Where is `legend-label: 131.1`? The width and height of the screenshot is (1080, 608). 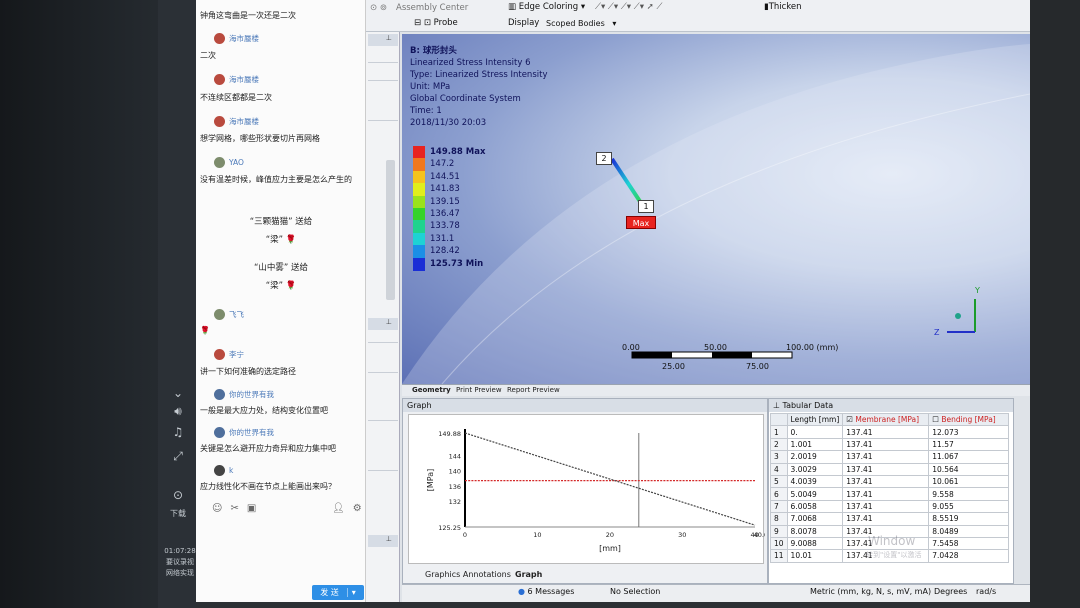 legend-label: 131.1 is located at coordinates (442, 238).